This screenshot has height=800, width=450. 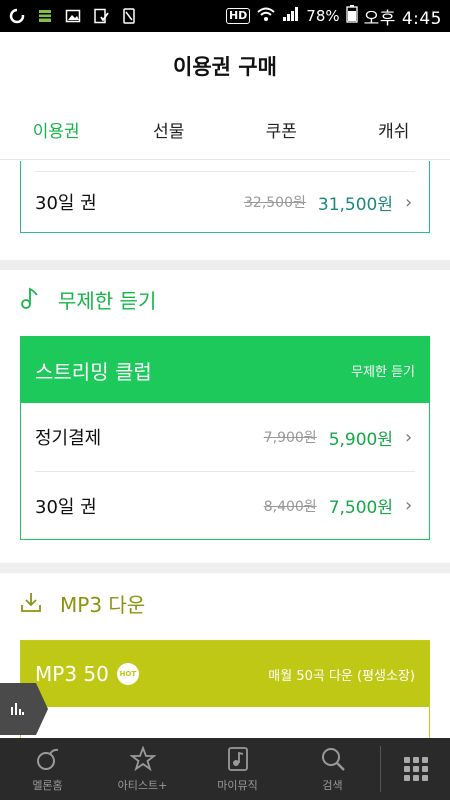 I want to click on tab-gift: 선물, so click(x=169, y=129).